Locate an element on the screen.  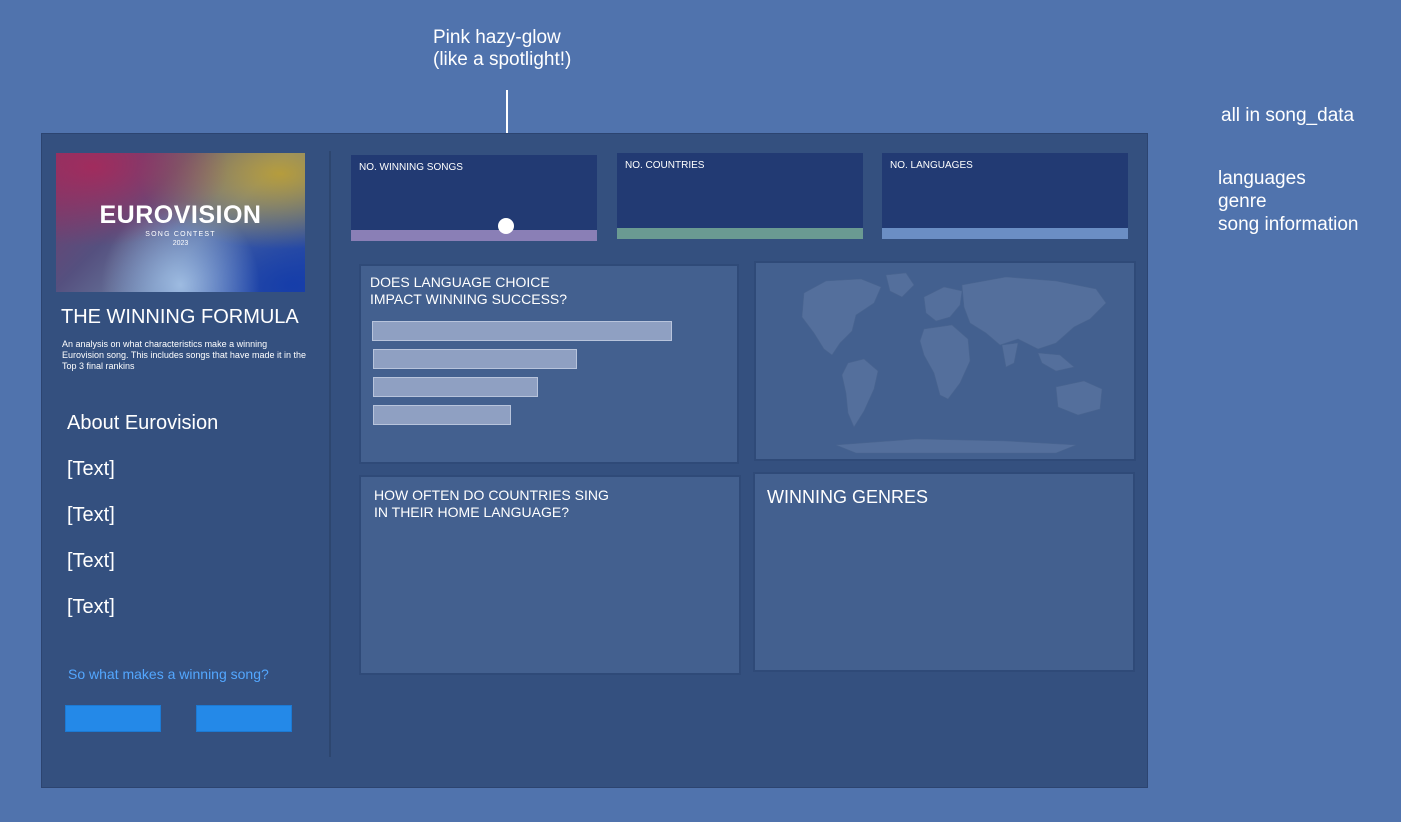
nav-about-eurovision: About Eurovision is located at coordinates (142, 423).